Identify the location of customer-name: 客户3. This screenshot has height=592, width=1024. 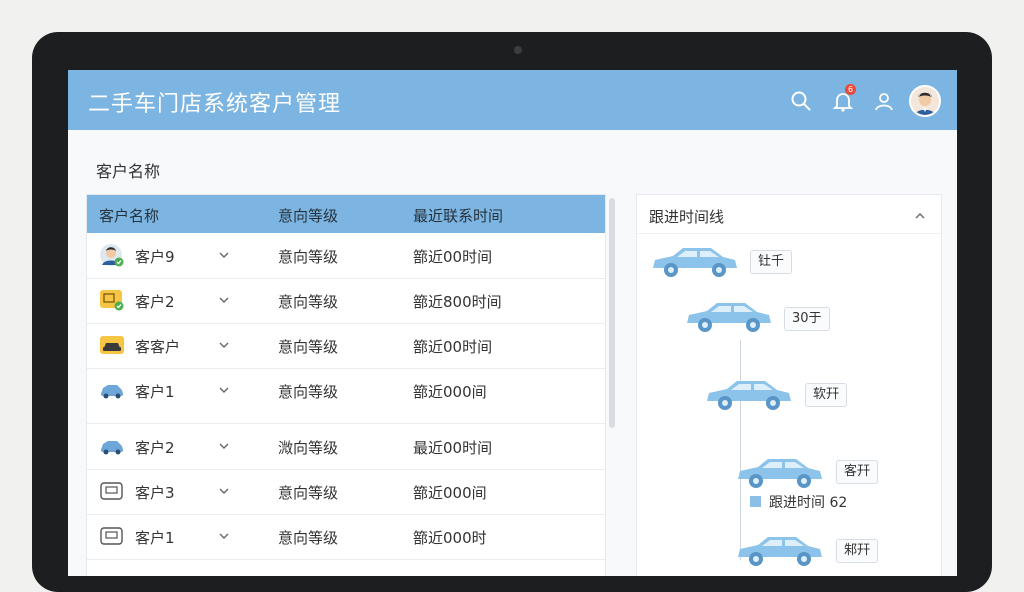
(155, 493).